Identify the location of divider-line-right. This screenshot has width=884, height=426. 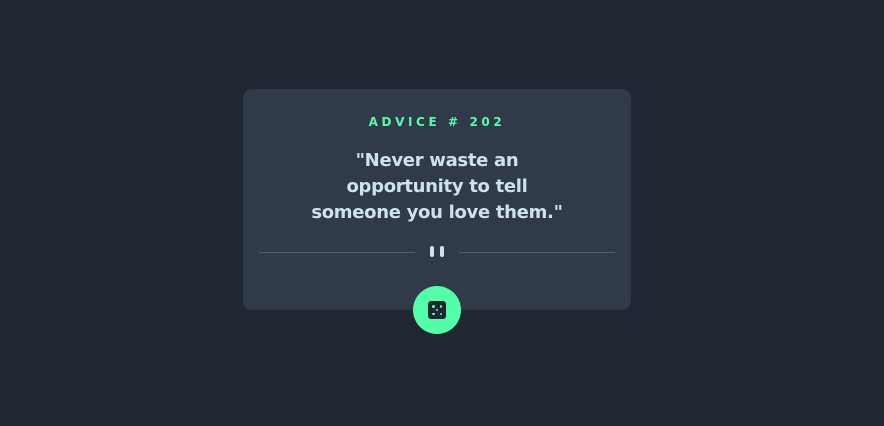
(537, 252).